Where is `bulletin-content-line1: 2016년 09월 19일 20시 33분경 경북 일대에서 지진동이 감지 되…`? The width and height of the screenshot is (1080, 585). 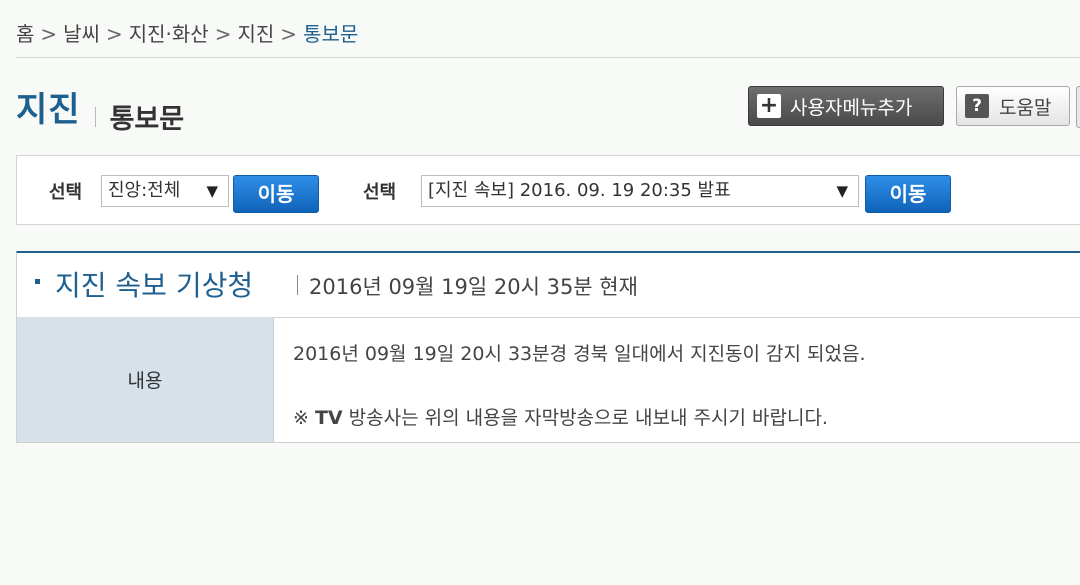
bulletin-content-line1: 2016년 09월 19일 20시 33분경 경북 일대에서 지진동이 감지 되… is located at coordinates (579, 354).